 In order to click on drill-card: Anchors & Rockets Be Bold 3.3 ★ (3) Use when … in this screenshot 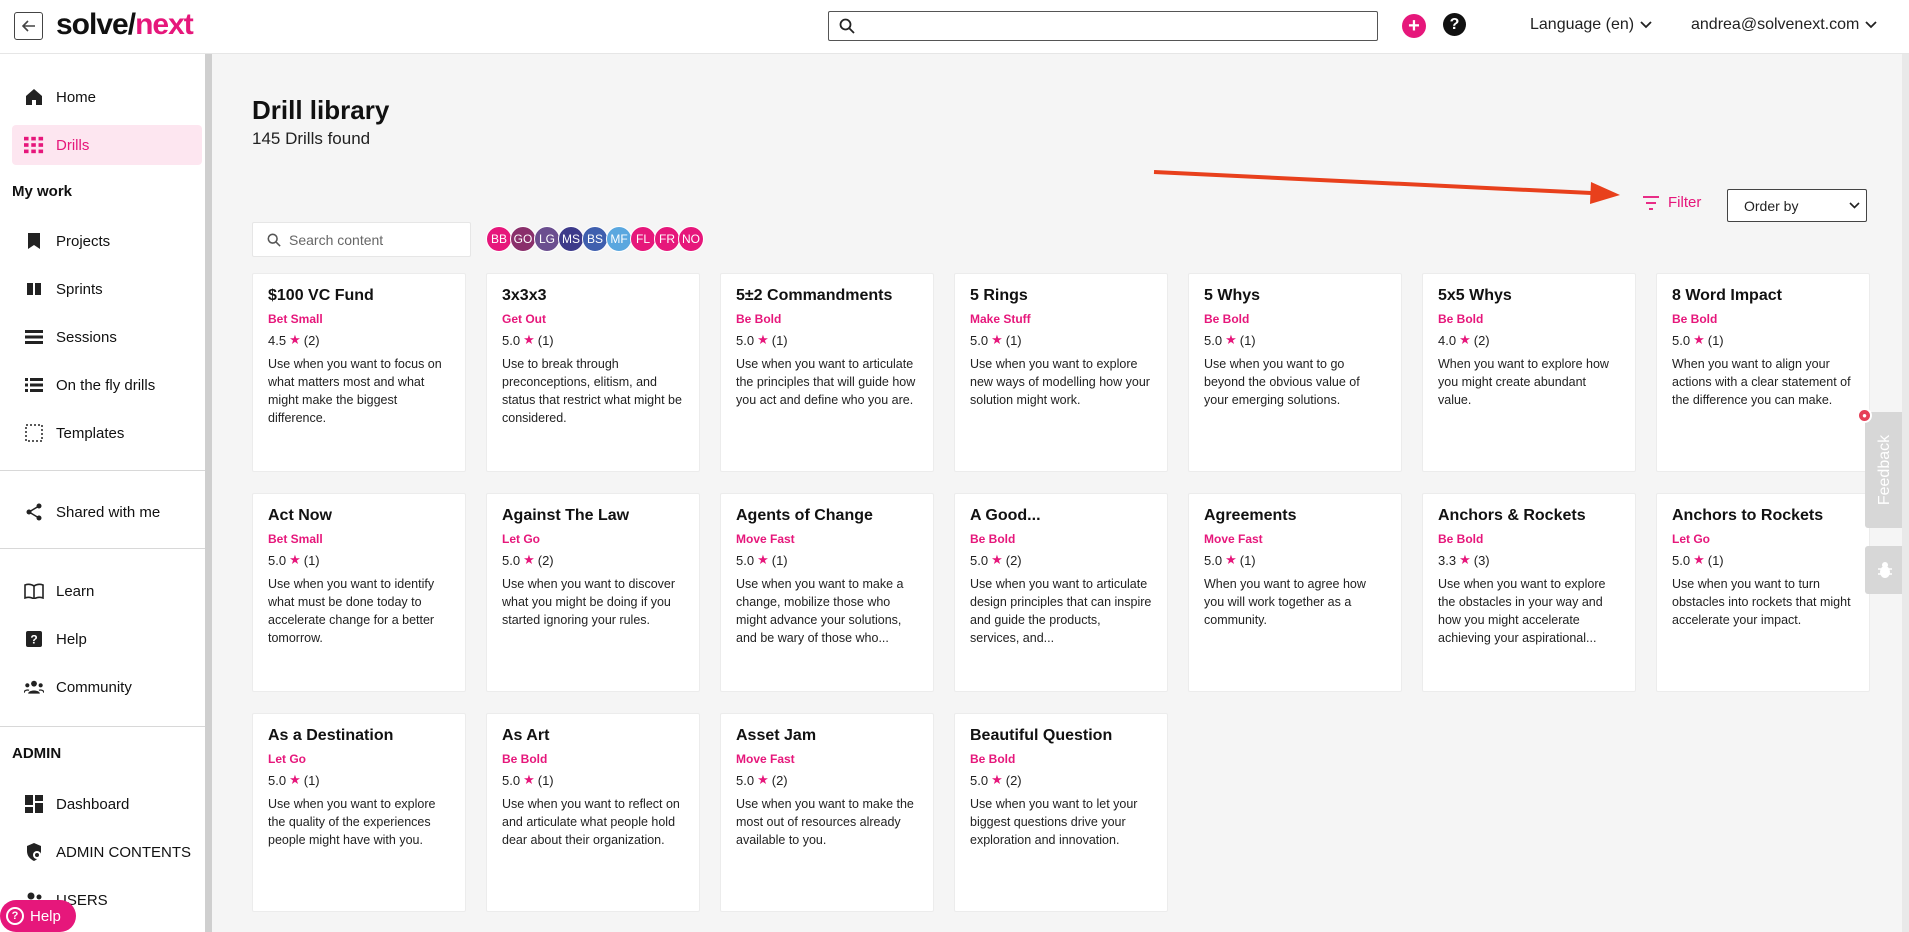, I will do `click(1529, 592)`.